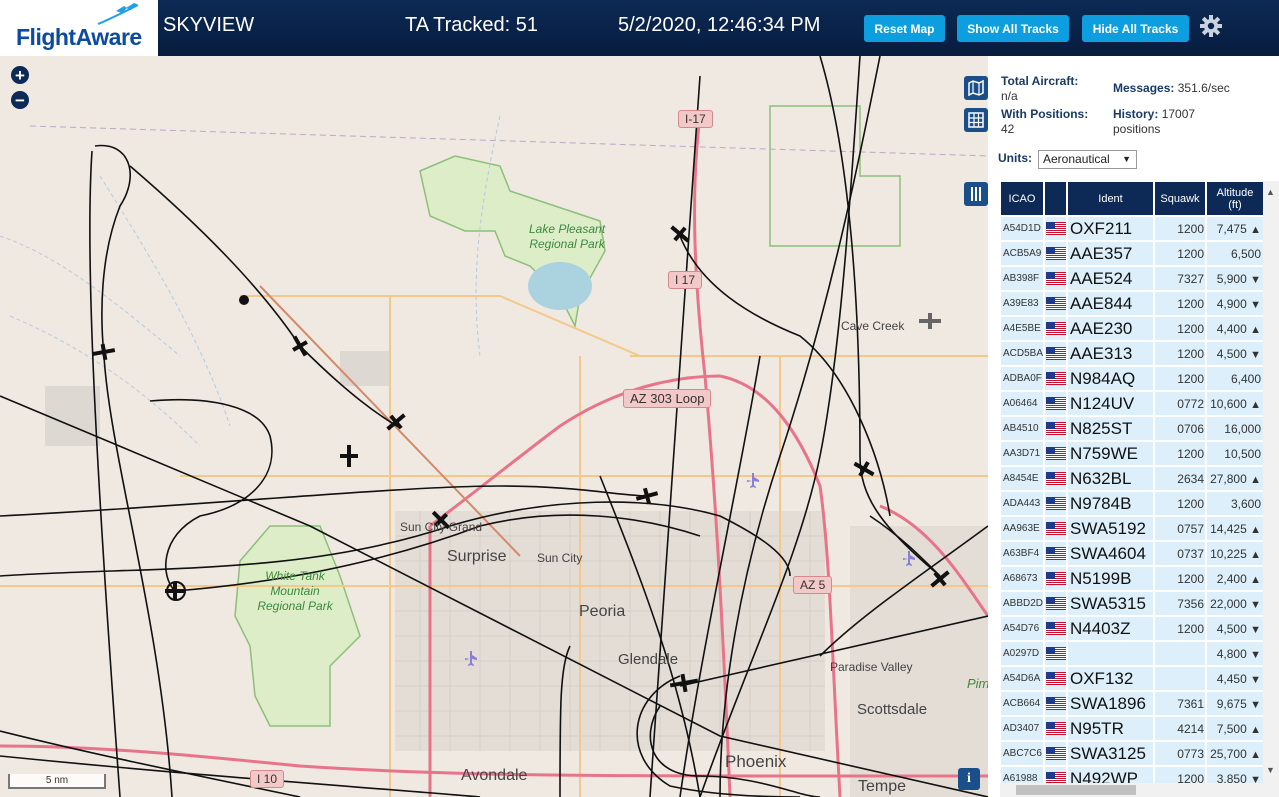 This screenshot has height=797, width=1279. Describe the element at coordinates (494, 775) in the screenshot. I see `label-avondale: Avondale` at that location.